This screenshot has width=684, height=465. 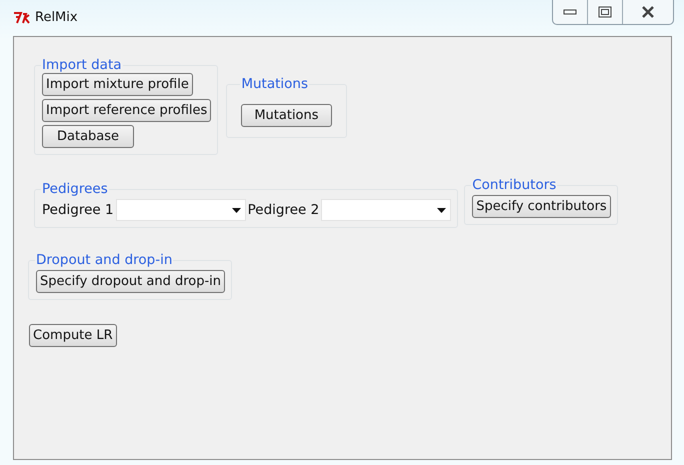 I want to click on mutations-button: Mutations, so click(x=286, y=115).